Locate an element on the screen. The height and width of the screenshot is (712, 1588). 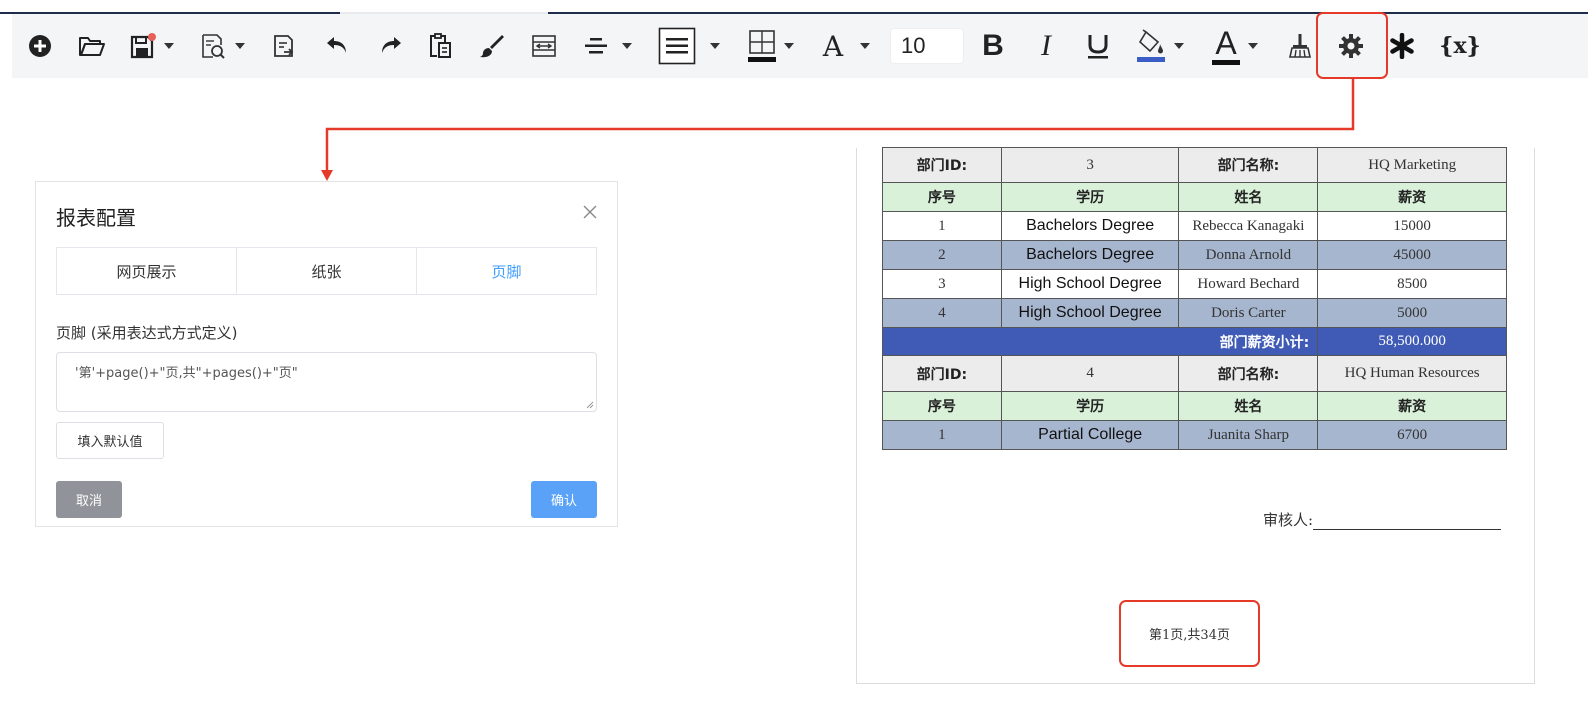
row-salary: 8500 is located at coordinates (1412, 284).